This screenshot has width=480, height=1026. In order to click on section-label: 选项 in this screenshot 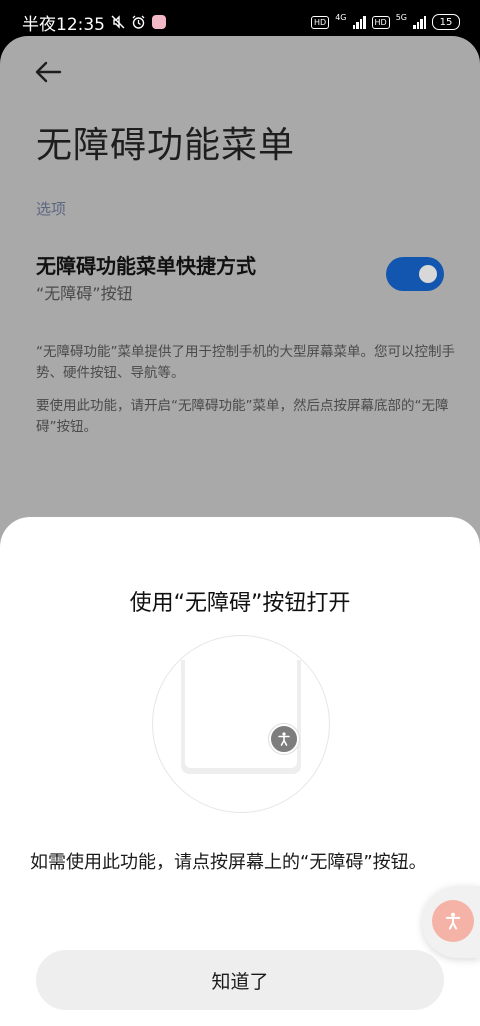, I will do `click(51, 209)`.